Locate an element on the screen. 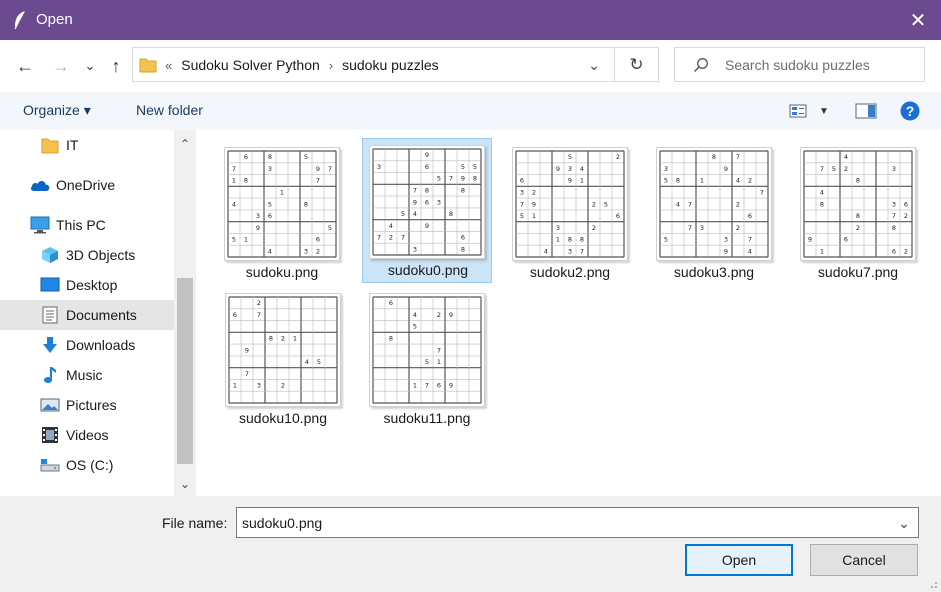  scroll-up-button: ⌃ is located at coordinates (185, 144).